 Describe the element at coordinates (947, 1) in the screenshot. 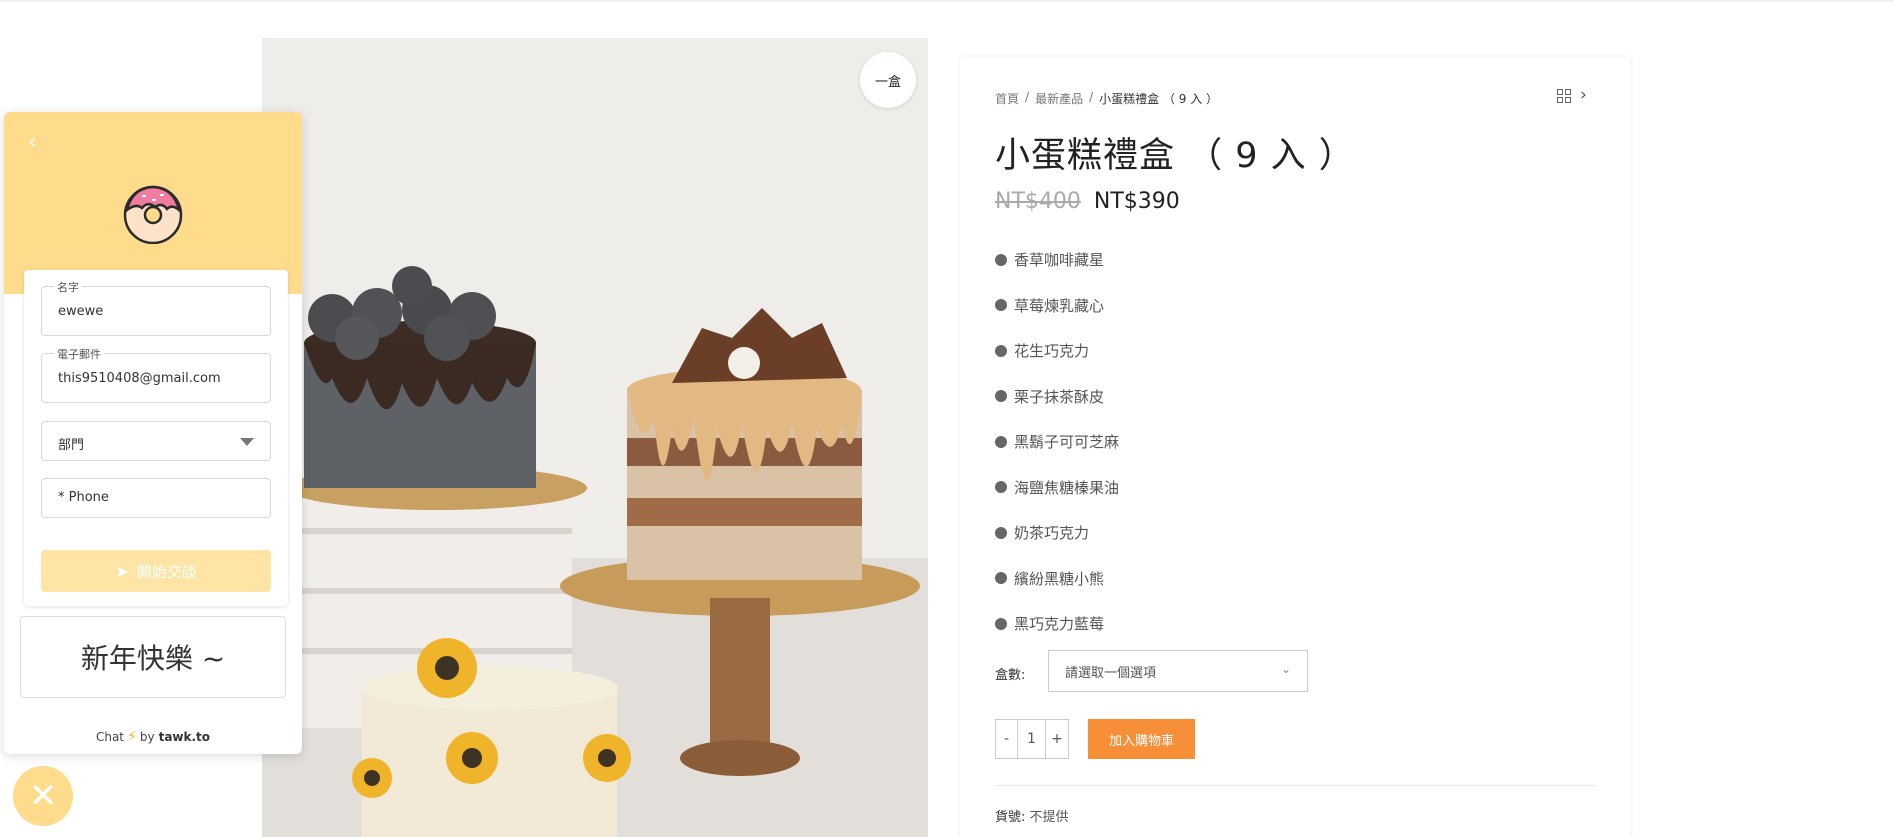

I see `top-divider` at that location.